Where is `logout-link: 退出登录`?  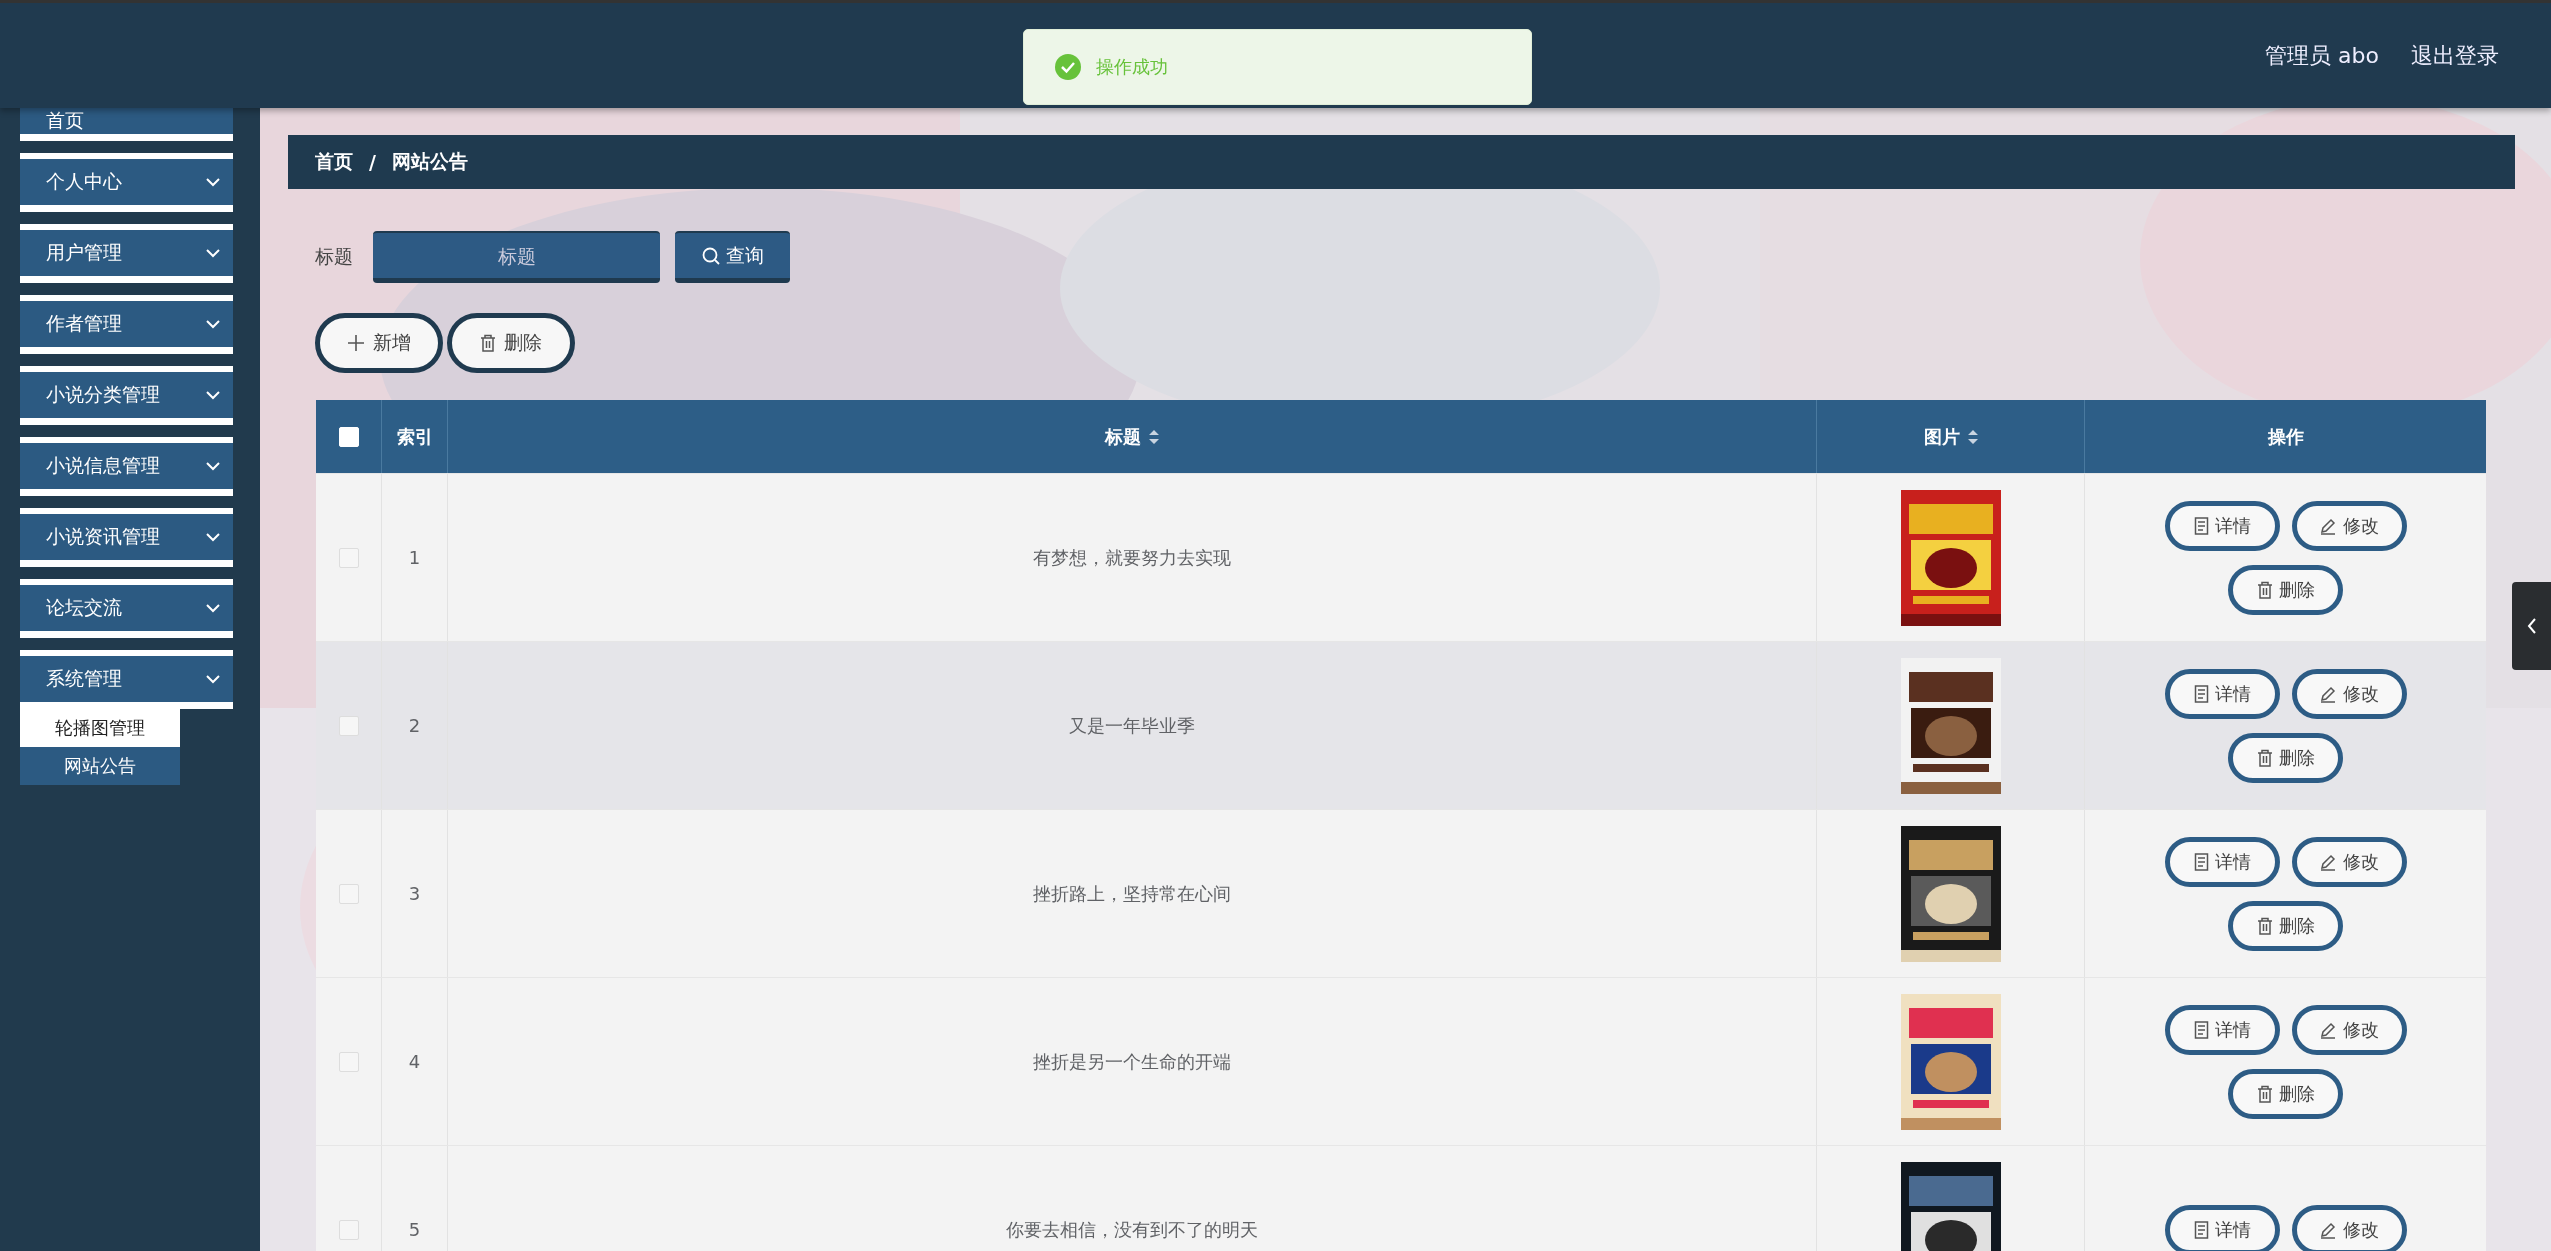
logout-link: 退出登录 is located at coordinates (2455, 55).